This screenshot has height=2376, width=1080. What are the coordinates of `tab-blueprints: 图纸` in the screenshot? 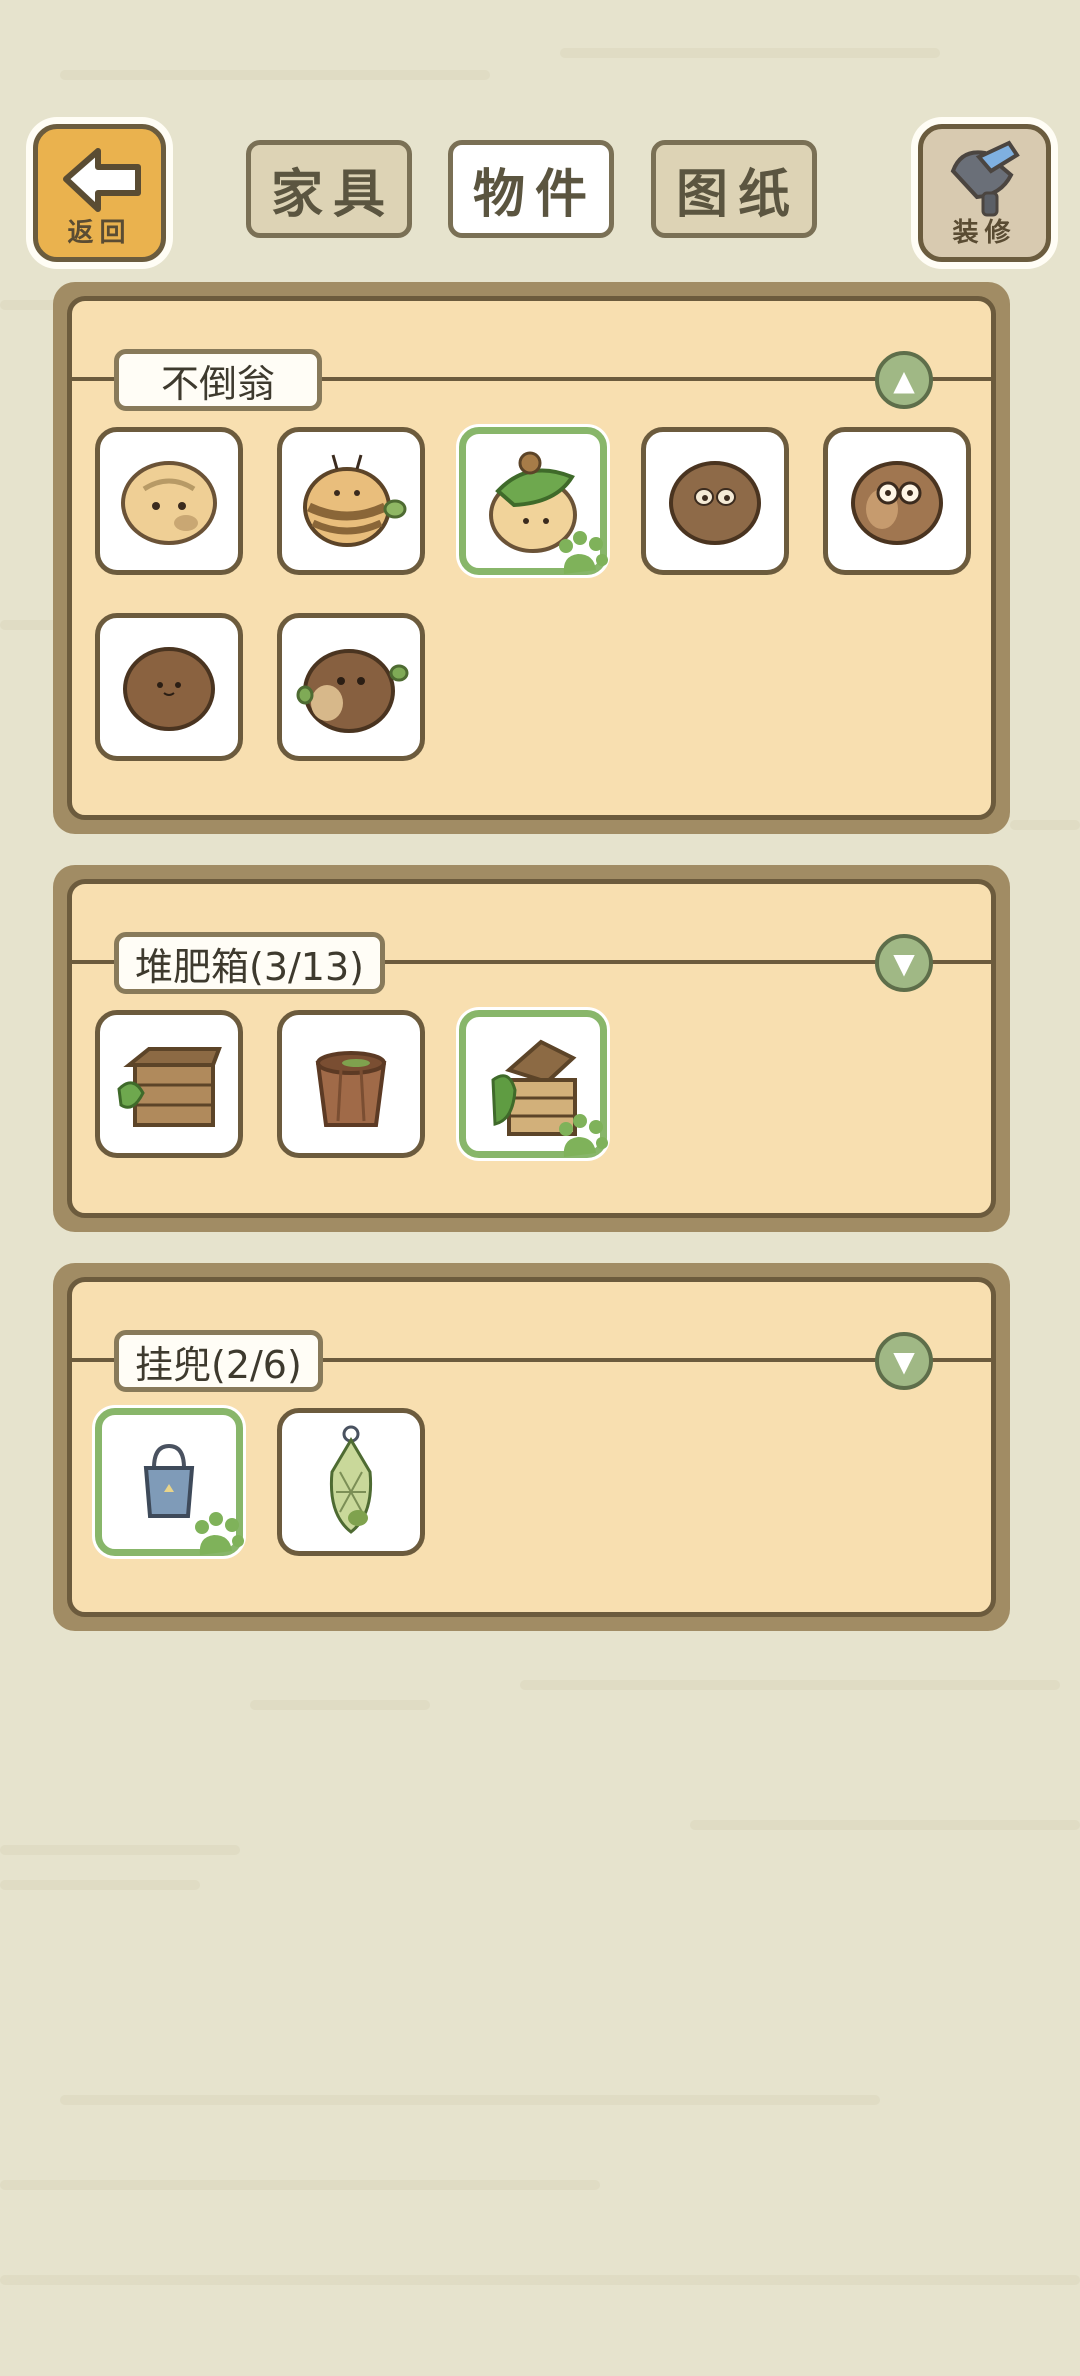 It's located at (734, 189).